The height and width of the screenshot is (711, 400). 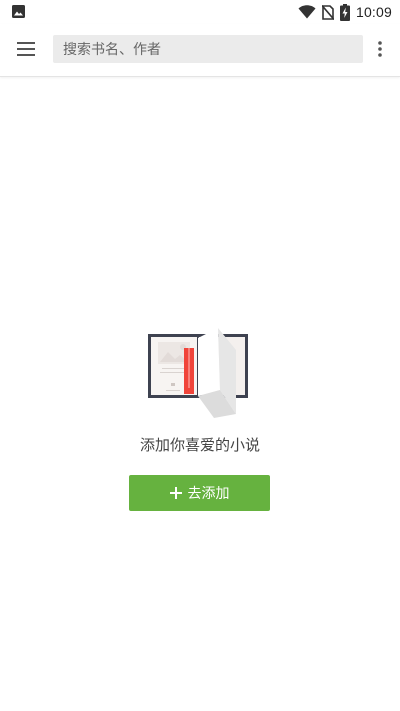 What do you see at coordinates (373, 12) in the screenshot?
I see `status-time: 10:09` at bounding box center [373, 12].